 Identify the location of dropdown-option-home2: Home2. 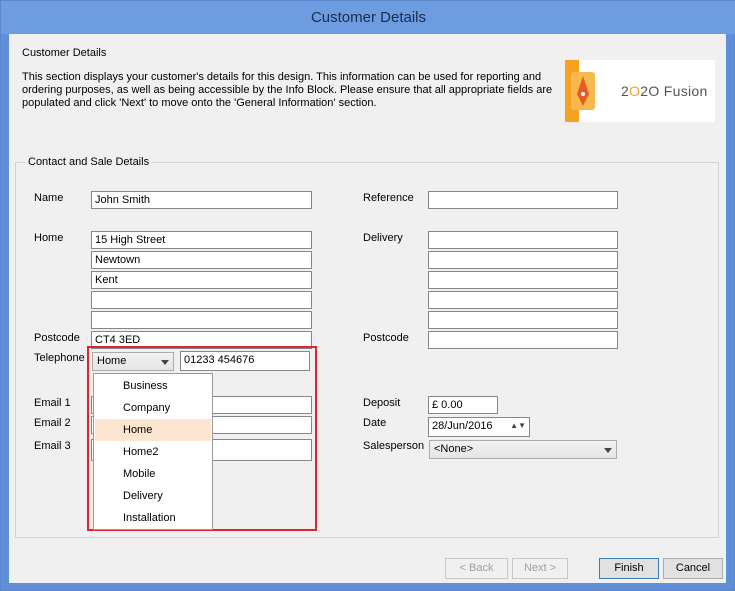
(153, 452).